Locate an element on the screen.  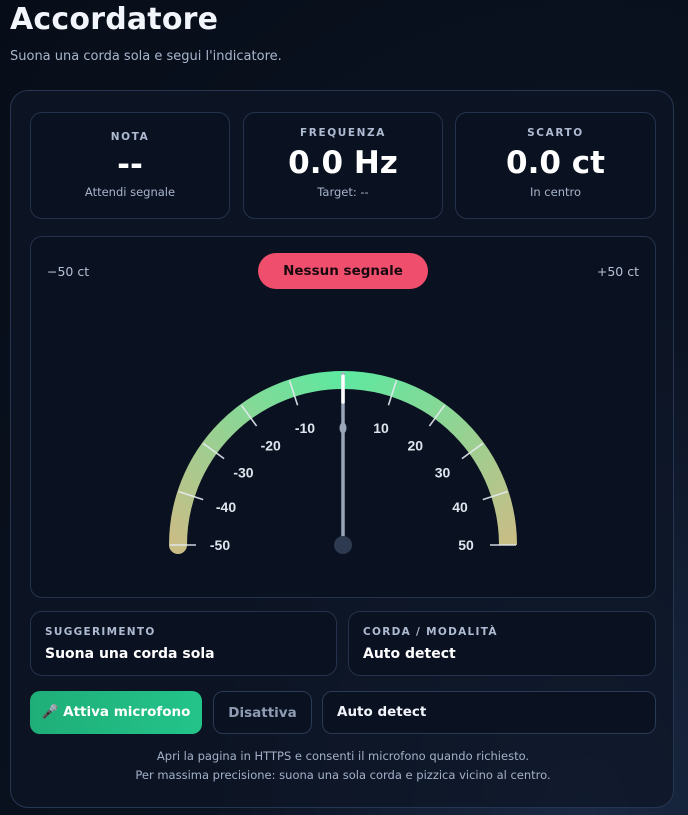
gauge-needle-marker is located at coordinates (343, 428).